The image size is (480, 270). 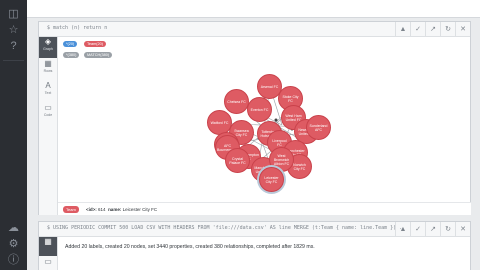 I want to click on node-properties: <id>: 614 name: Leicester City FC, so click(x=121, y=209).